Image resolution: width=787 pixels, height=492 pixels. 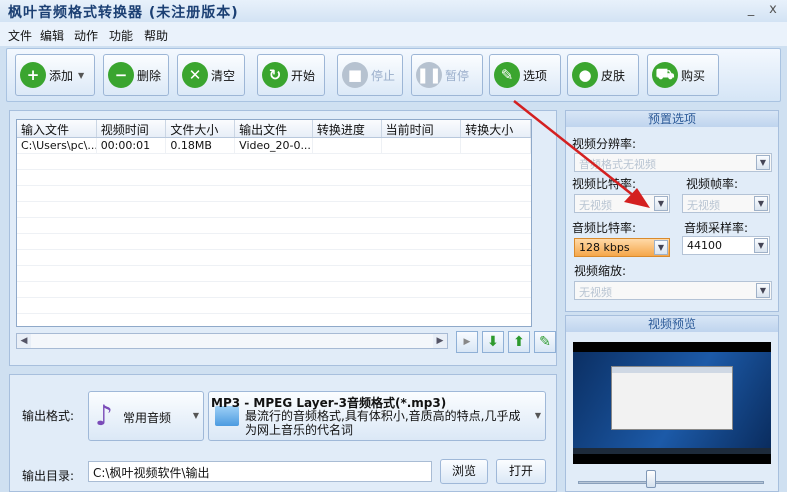 What do you see at coordinates (61, 75) in the screenshot?
I see `add-label: 添加` at bounding box center [61, 75].